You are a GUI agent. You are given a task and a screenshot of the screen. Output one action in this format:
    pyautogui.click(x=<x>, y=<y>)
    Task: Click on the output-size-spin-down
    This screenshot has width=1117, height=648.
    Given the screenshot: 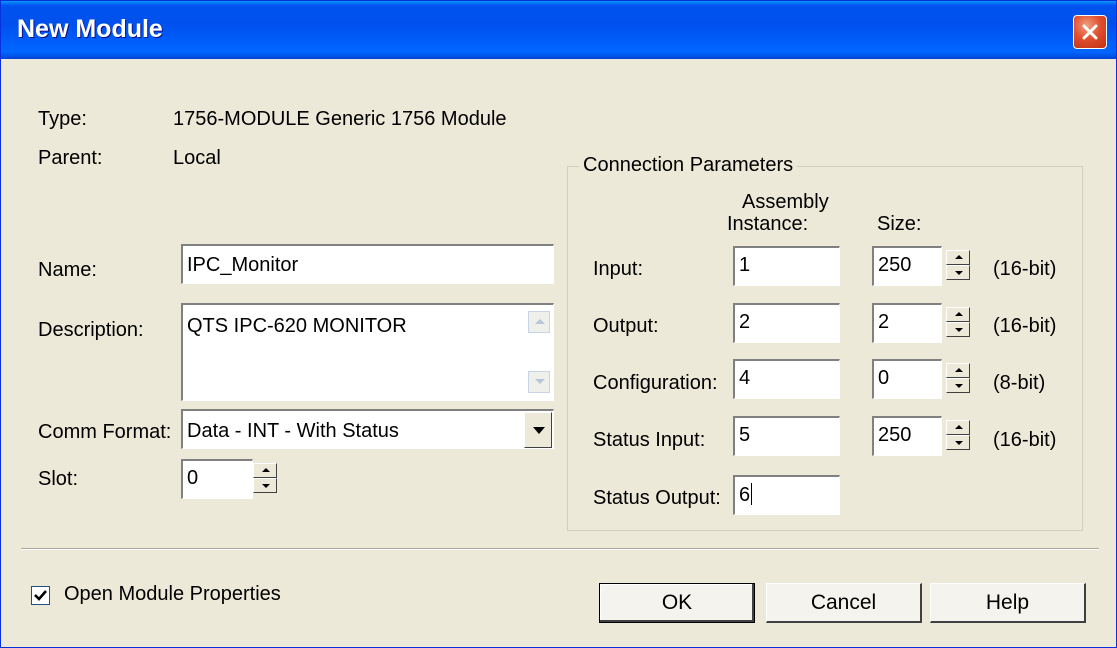 What is the action you would take?
    pyautogui.click(x=958, y=329)
    